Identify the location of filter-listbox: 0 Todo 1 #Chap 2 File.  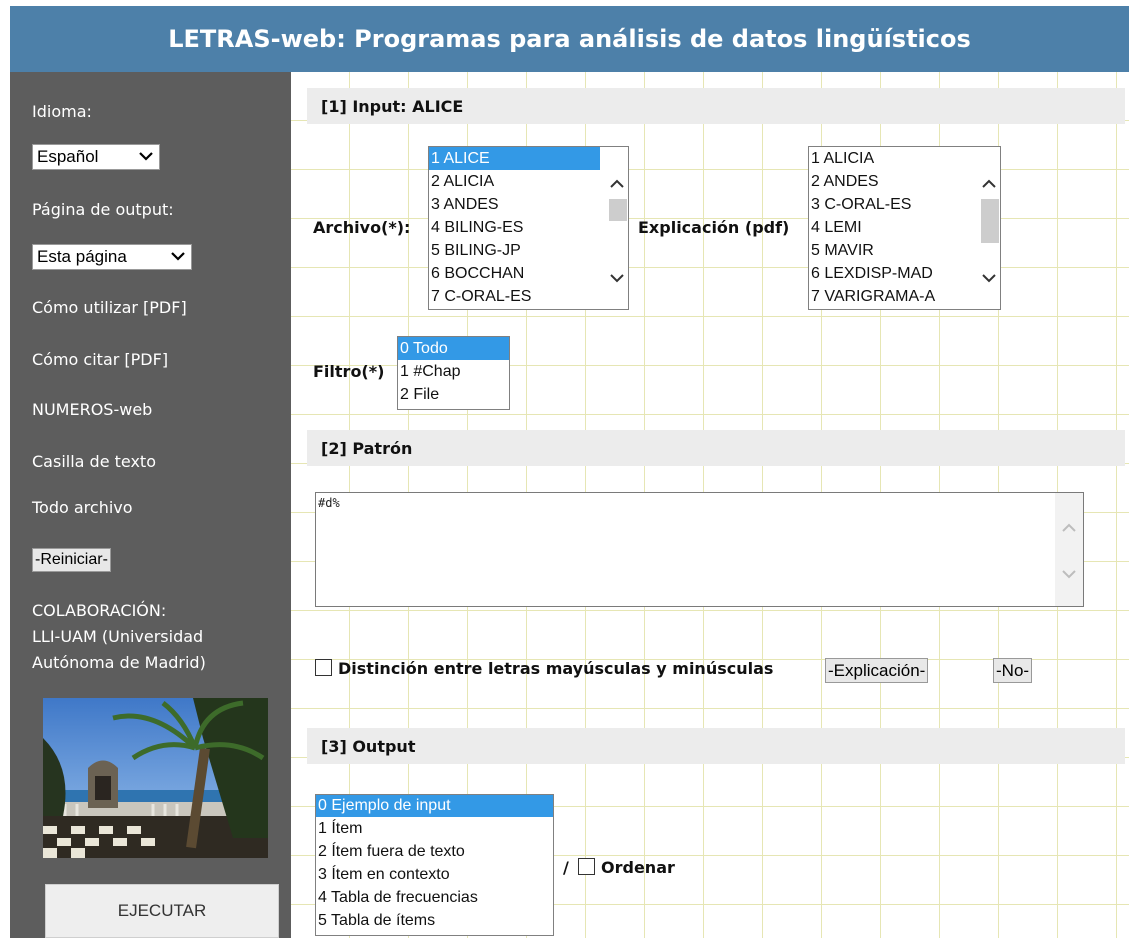
(453, 373).